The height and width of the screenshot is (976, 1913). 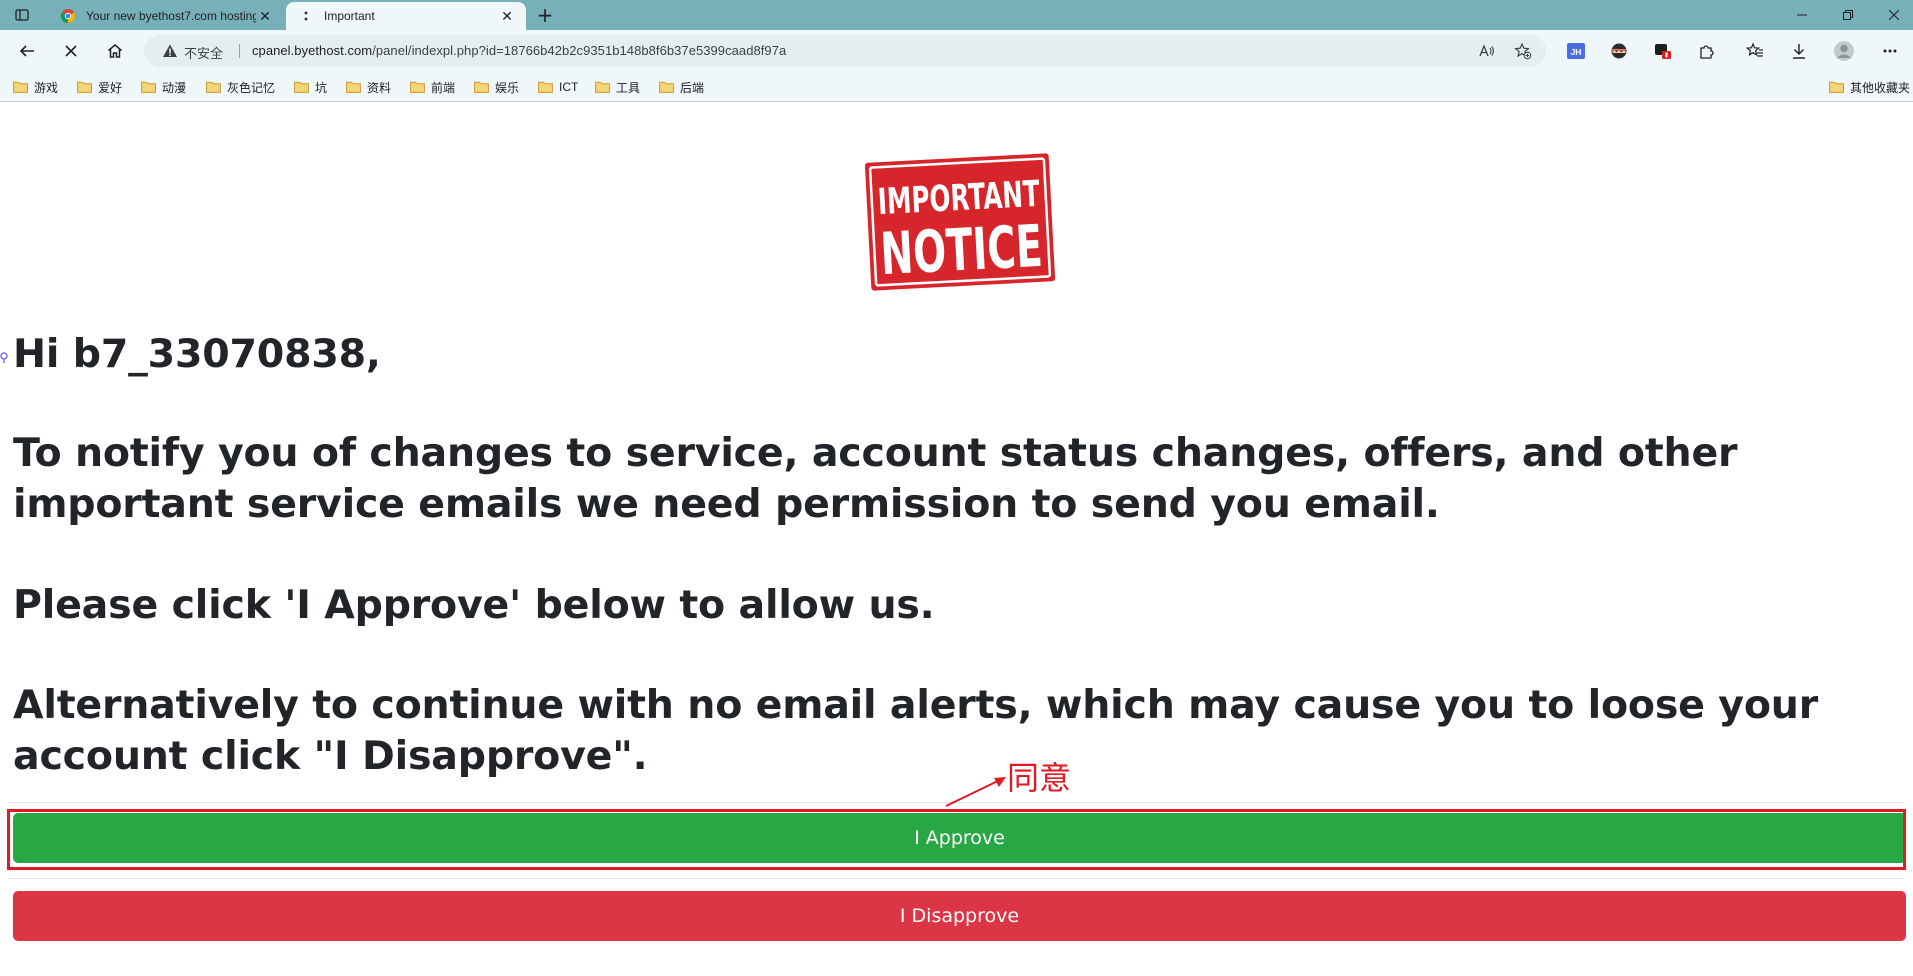 What do you see at coordinates (110, 87) in the screenshot?
I see `bookmark-label: 爱好` at bounding box center [110, 87].